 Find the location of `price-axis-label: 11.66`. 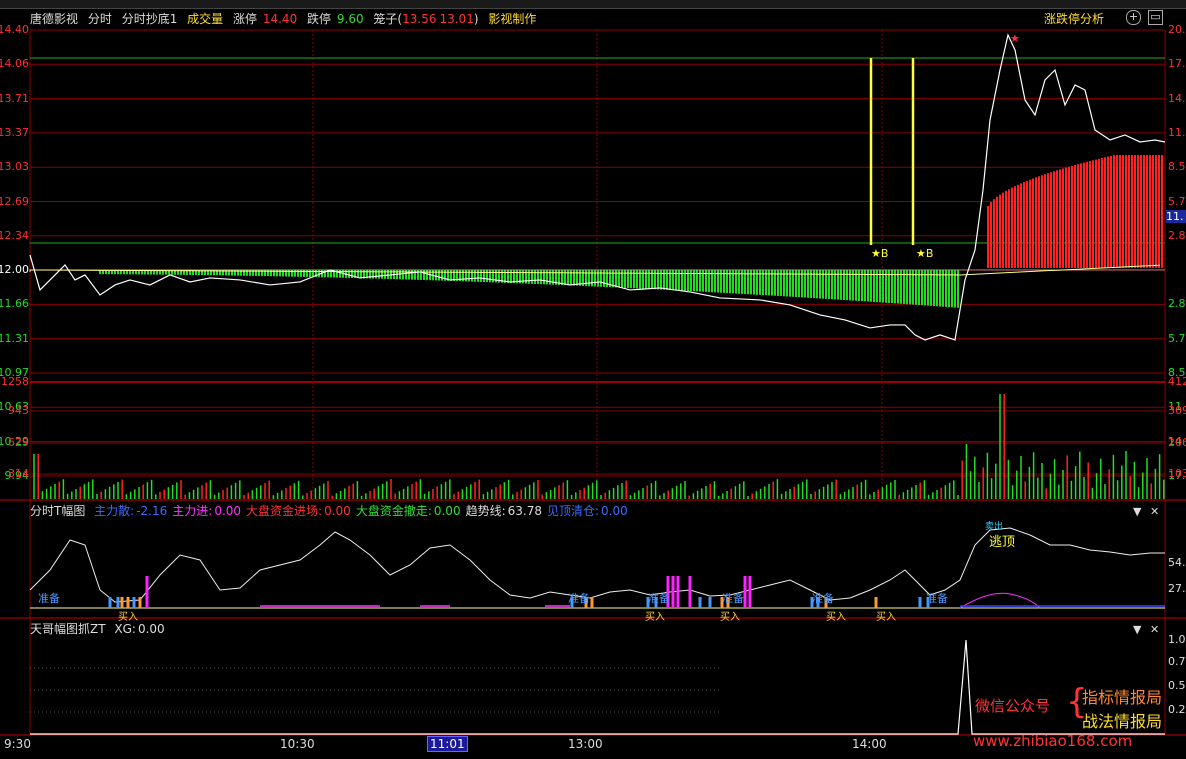

price-axis-label: 11.66 is located at coordinates (14, 304).